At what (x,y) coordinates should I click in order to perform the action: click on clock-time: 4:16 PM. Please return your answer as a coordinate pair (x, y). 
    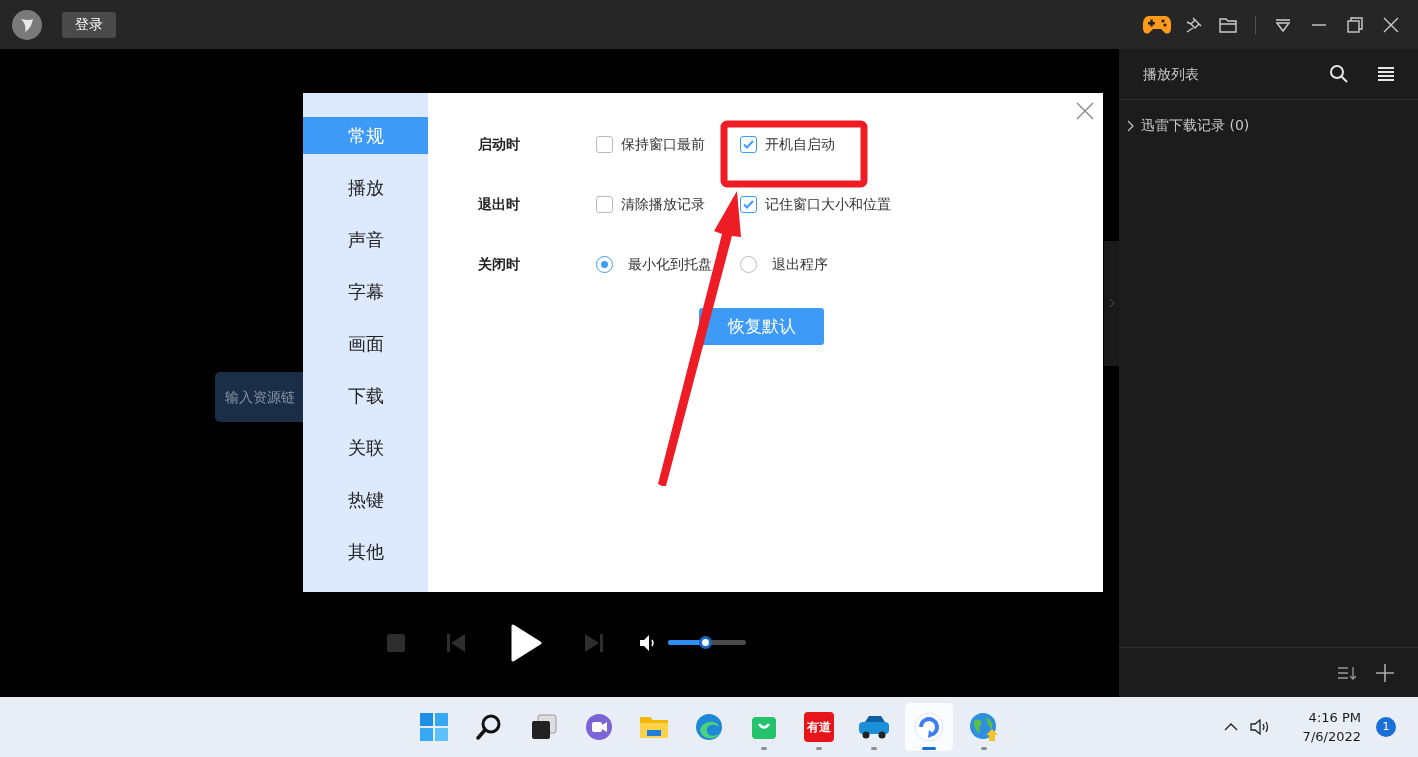
    Looking at the image, I should click on (1334, 718).